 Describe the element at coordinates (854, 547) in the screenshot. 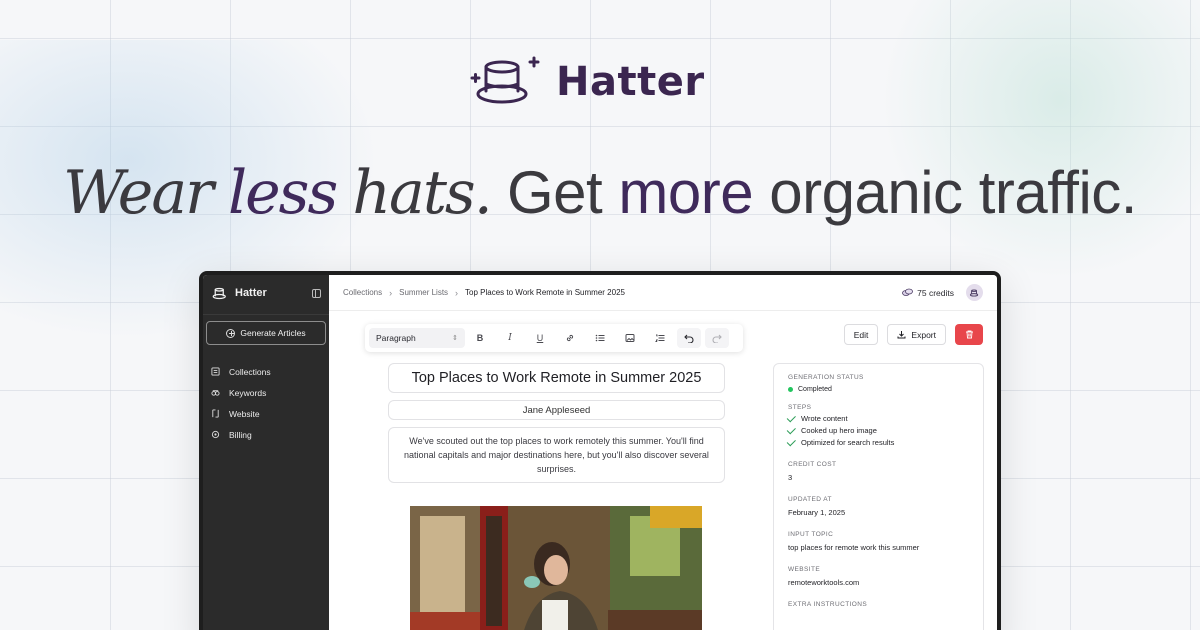

I see `input-topic-value: top places for remote work this summer` at that location.